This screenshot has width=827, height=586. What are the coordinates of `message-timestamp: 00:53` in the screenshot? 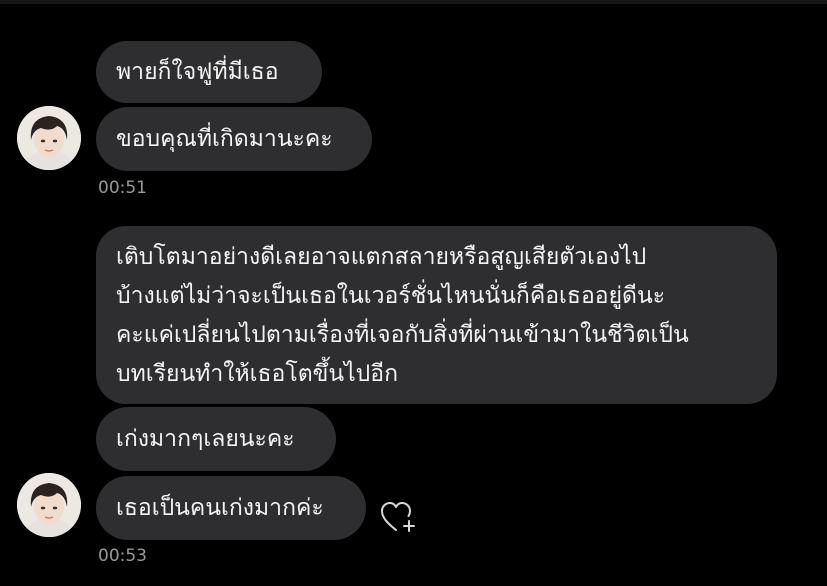 It's located at (122, 556).